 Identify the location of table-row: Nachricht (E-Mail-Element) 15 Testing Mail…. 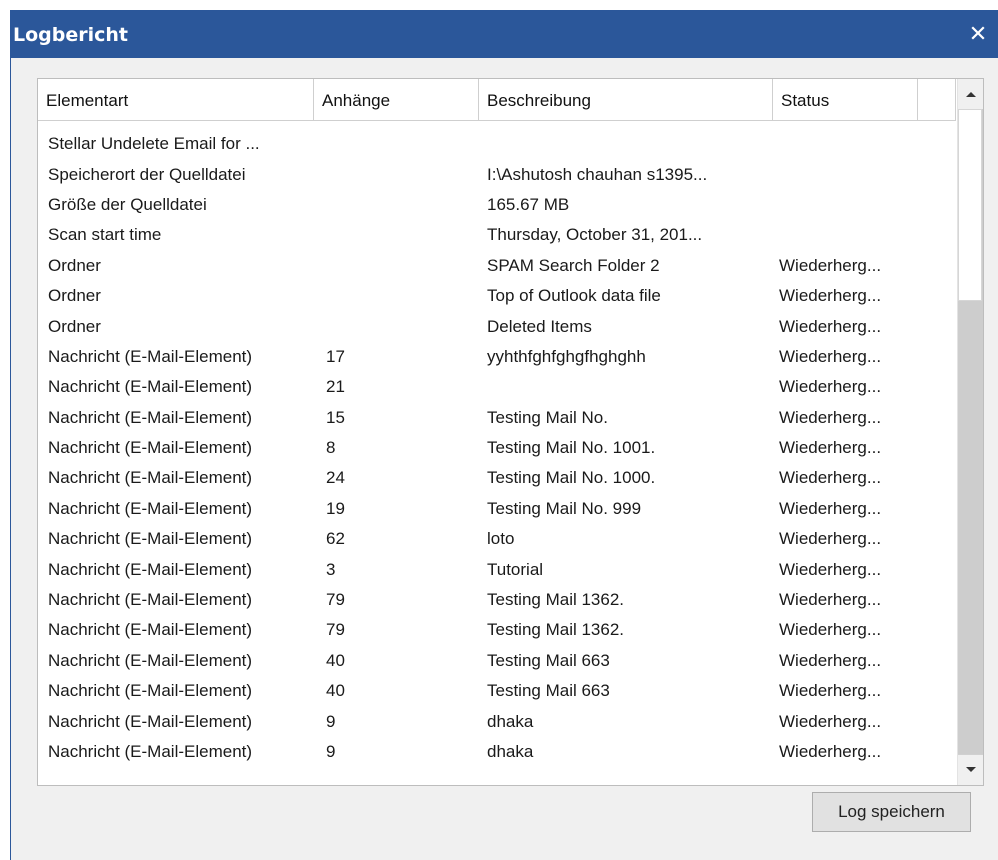
(497, 418).